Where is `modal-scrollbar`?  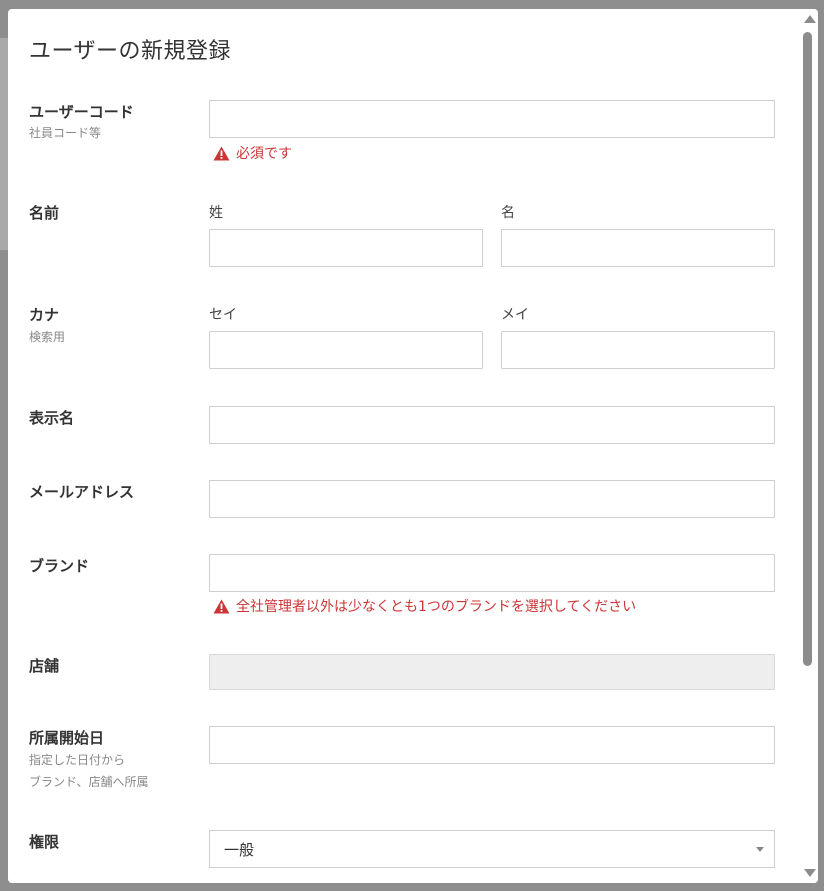
modal-scrollbar is located at coordinates (809, 446).